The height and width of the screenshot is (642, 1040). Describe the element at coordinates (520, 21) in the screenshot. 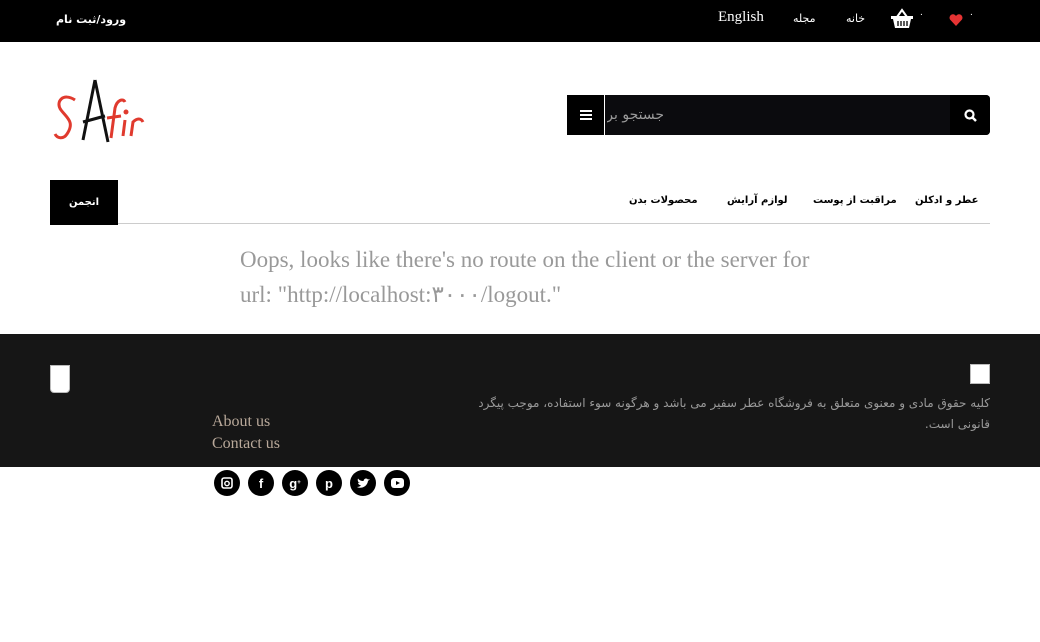

I see `top-bar: ورود/ثبت نام English مجله خانه ۰ ۰` at that location.